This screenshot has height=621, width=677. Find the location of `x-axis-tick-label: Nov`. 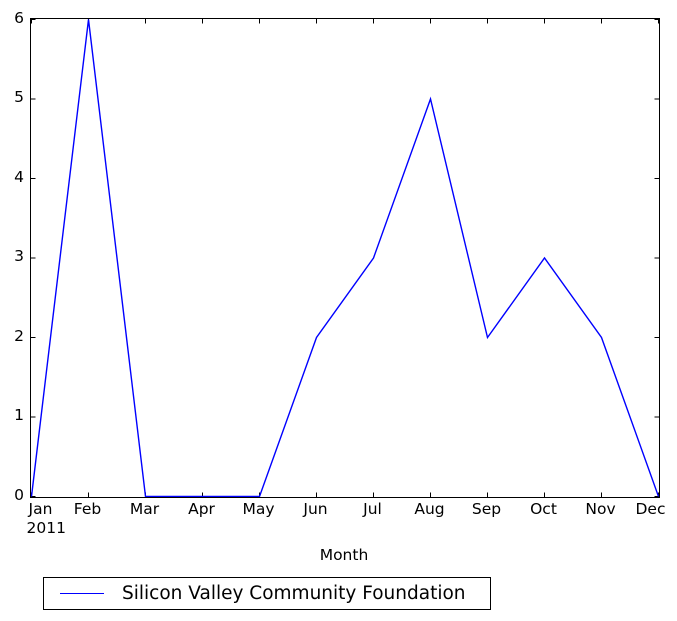

x-axis-tick-label: Nov is located at coordinates (600, 509).